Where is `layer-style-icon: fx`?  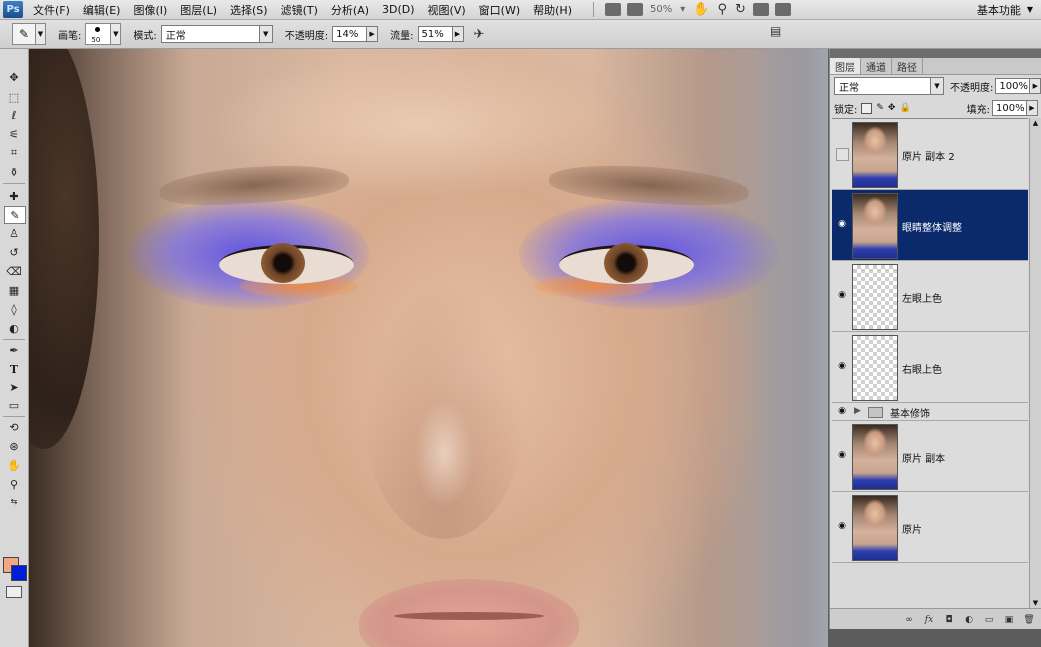 layer-style-icon: fx is located at coordinates (929, 620).